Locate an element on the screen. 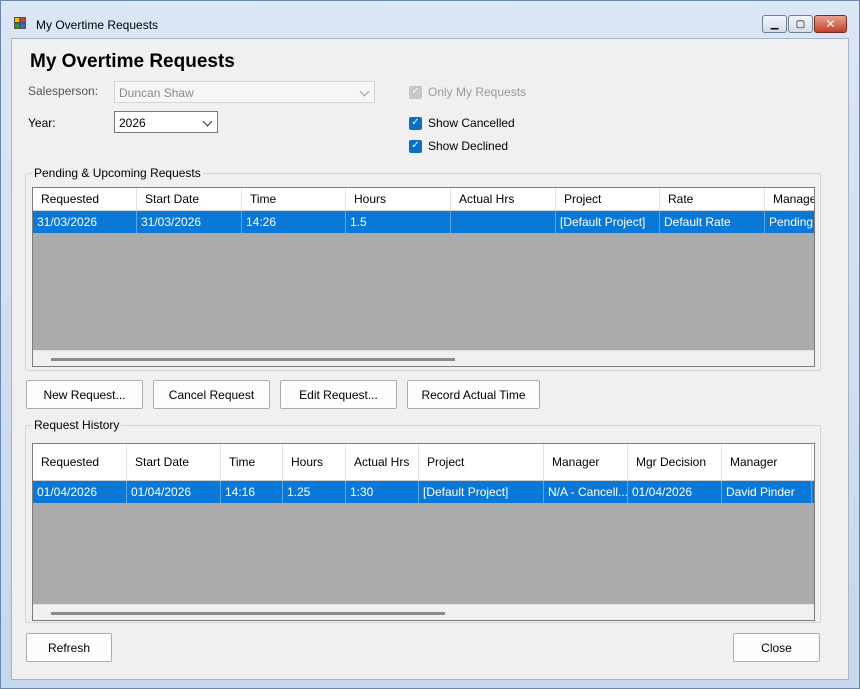 Image resolution: width=860 pixels, height=689 pixels. table-cell: 14:26 is located at coordinates (294, 222).